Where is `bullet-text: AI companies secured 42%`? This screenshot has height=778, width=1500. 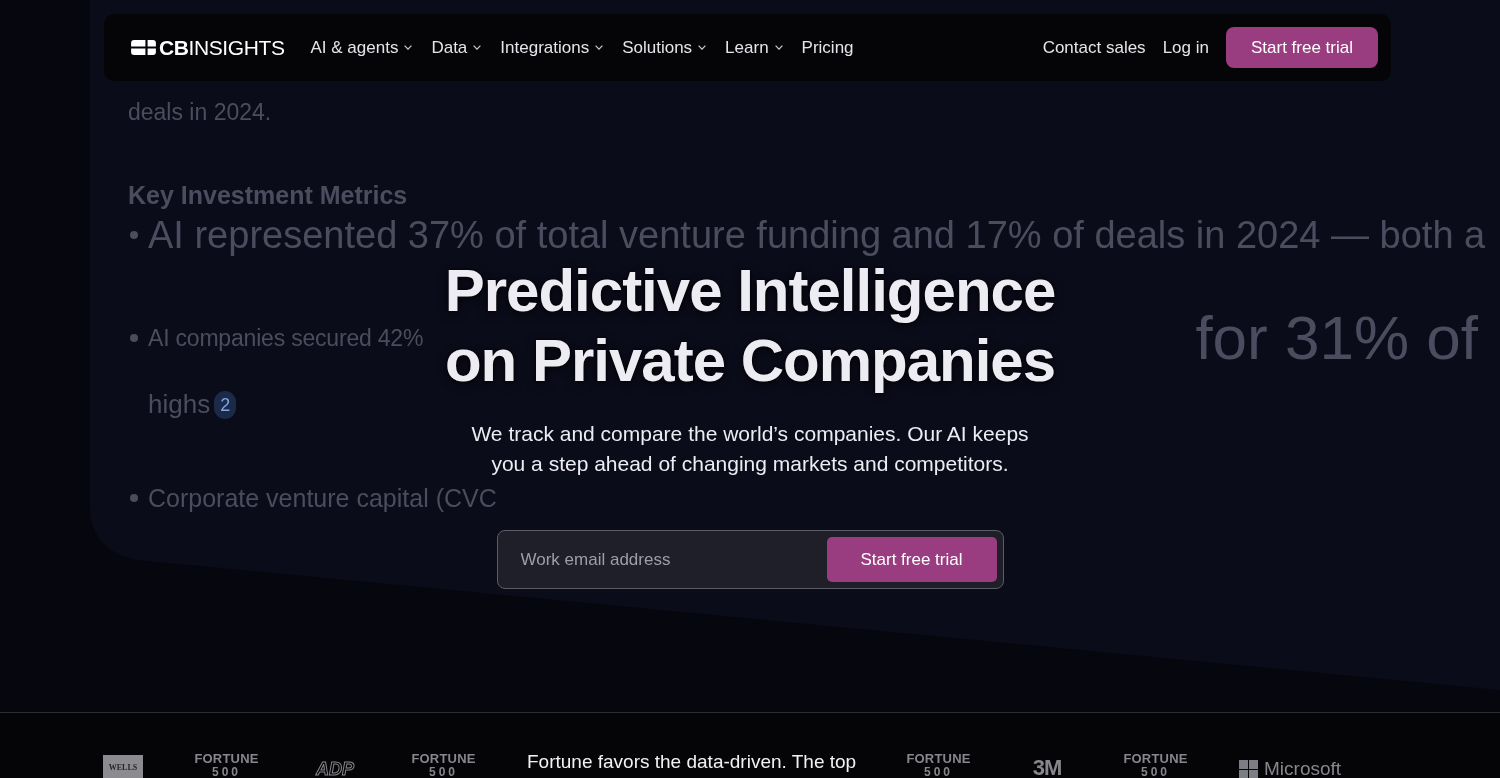
bullet-text: AI companies secured 42% is located at coordinates (286, 338).